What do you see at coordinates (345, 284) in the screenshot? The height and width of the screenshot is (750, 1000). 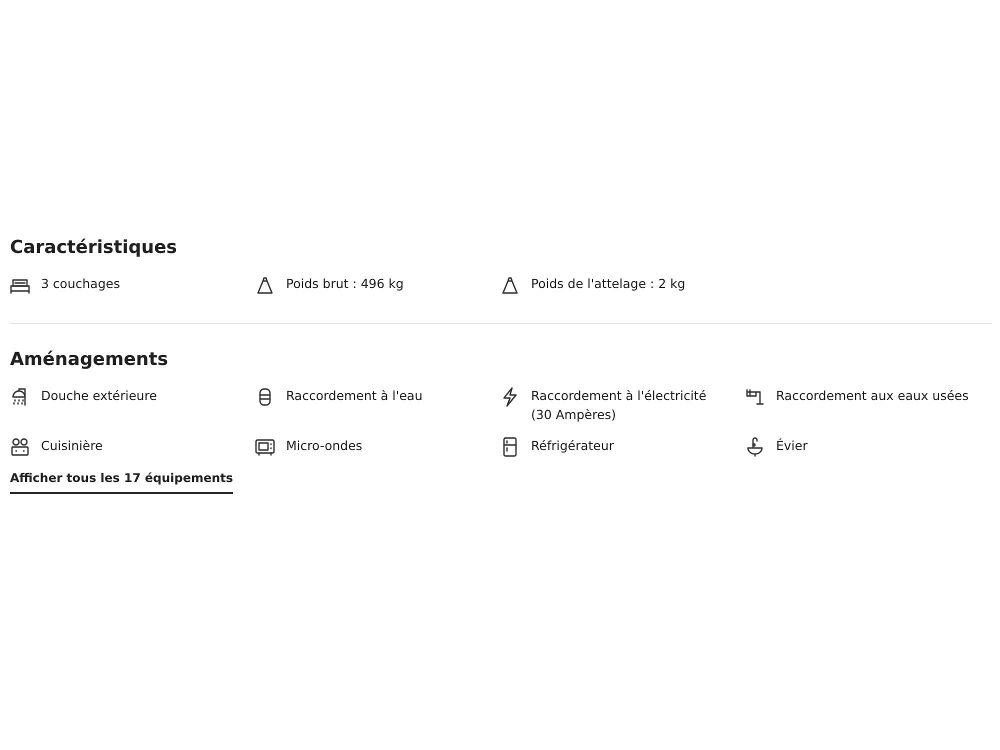 I see `feature-label: Poids brut : 496 kg` at bounding box center [345, 284].